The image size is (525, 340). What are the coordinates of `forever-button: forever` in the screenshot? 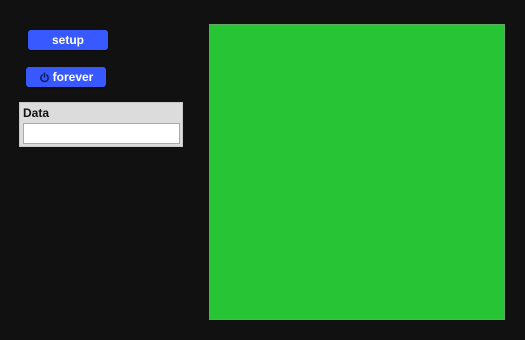 It's located at (66, 77).